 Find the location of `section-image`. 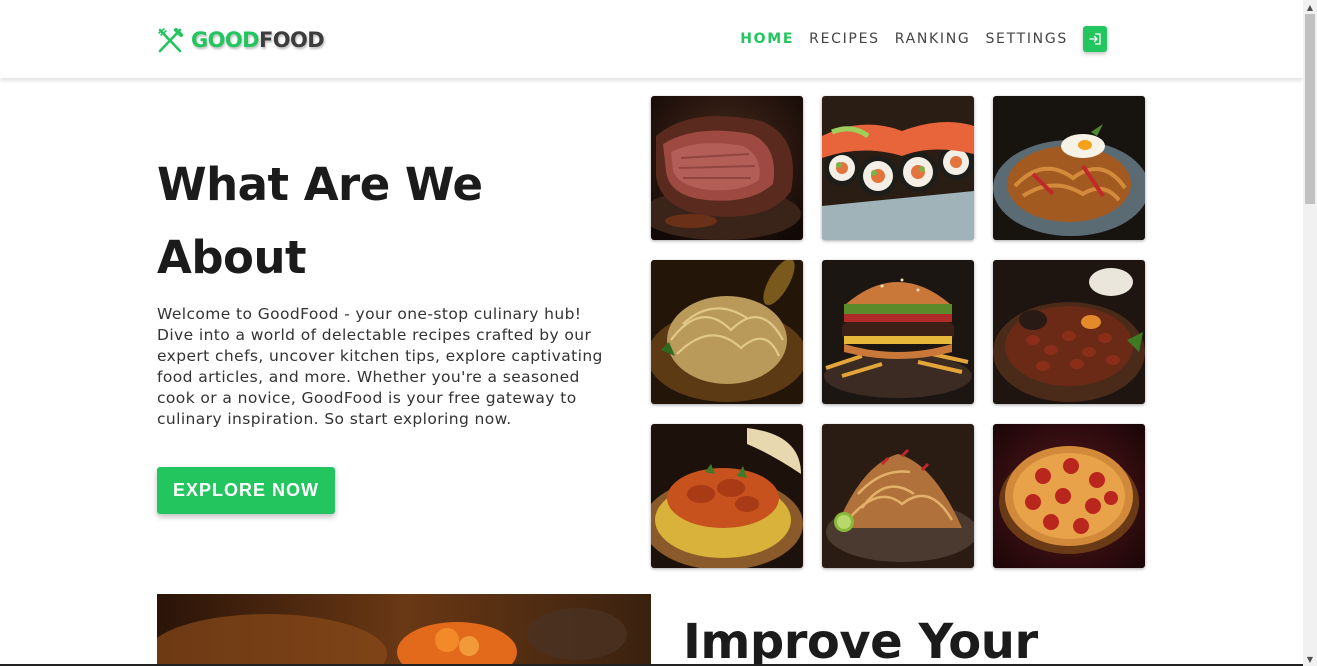

section-image is located at coordinates (404, 630).